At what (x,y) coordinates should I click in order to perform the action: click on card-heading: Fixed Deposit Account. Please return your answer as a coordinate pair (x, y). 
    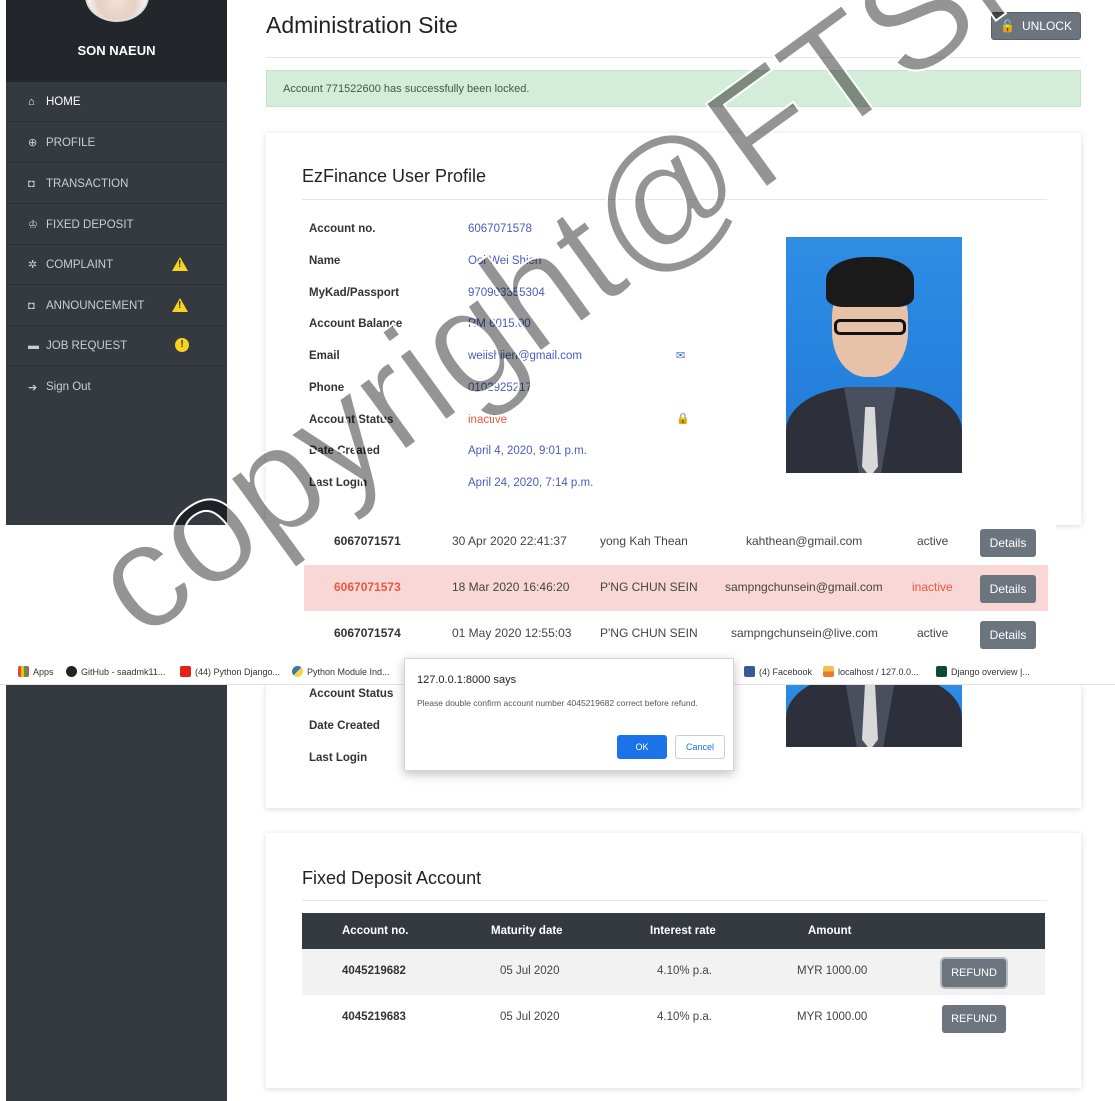
    Looking at the image, I should click on (392, 878).